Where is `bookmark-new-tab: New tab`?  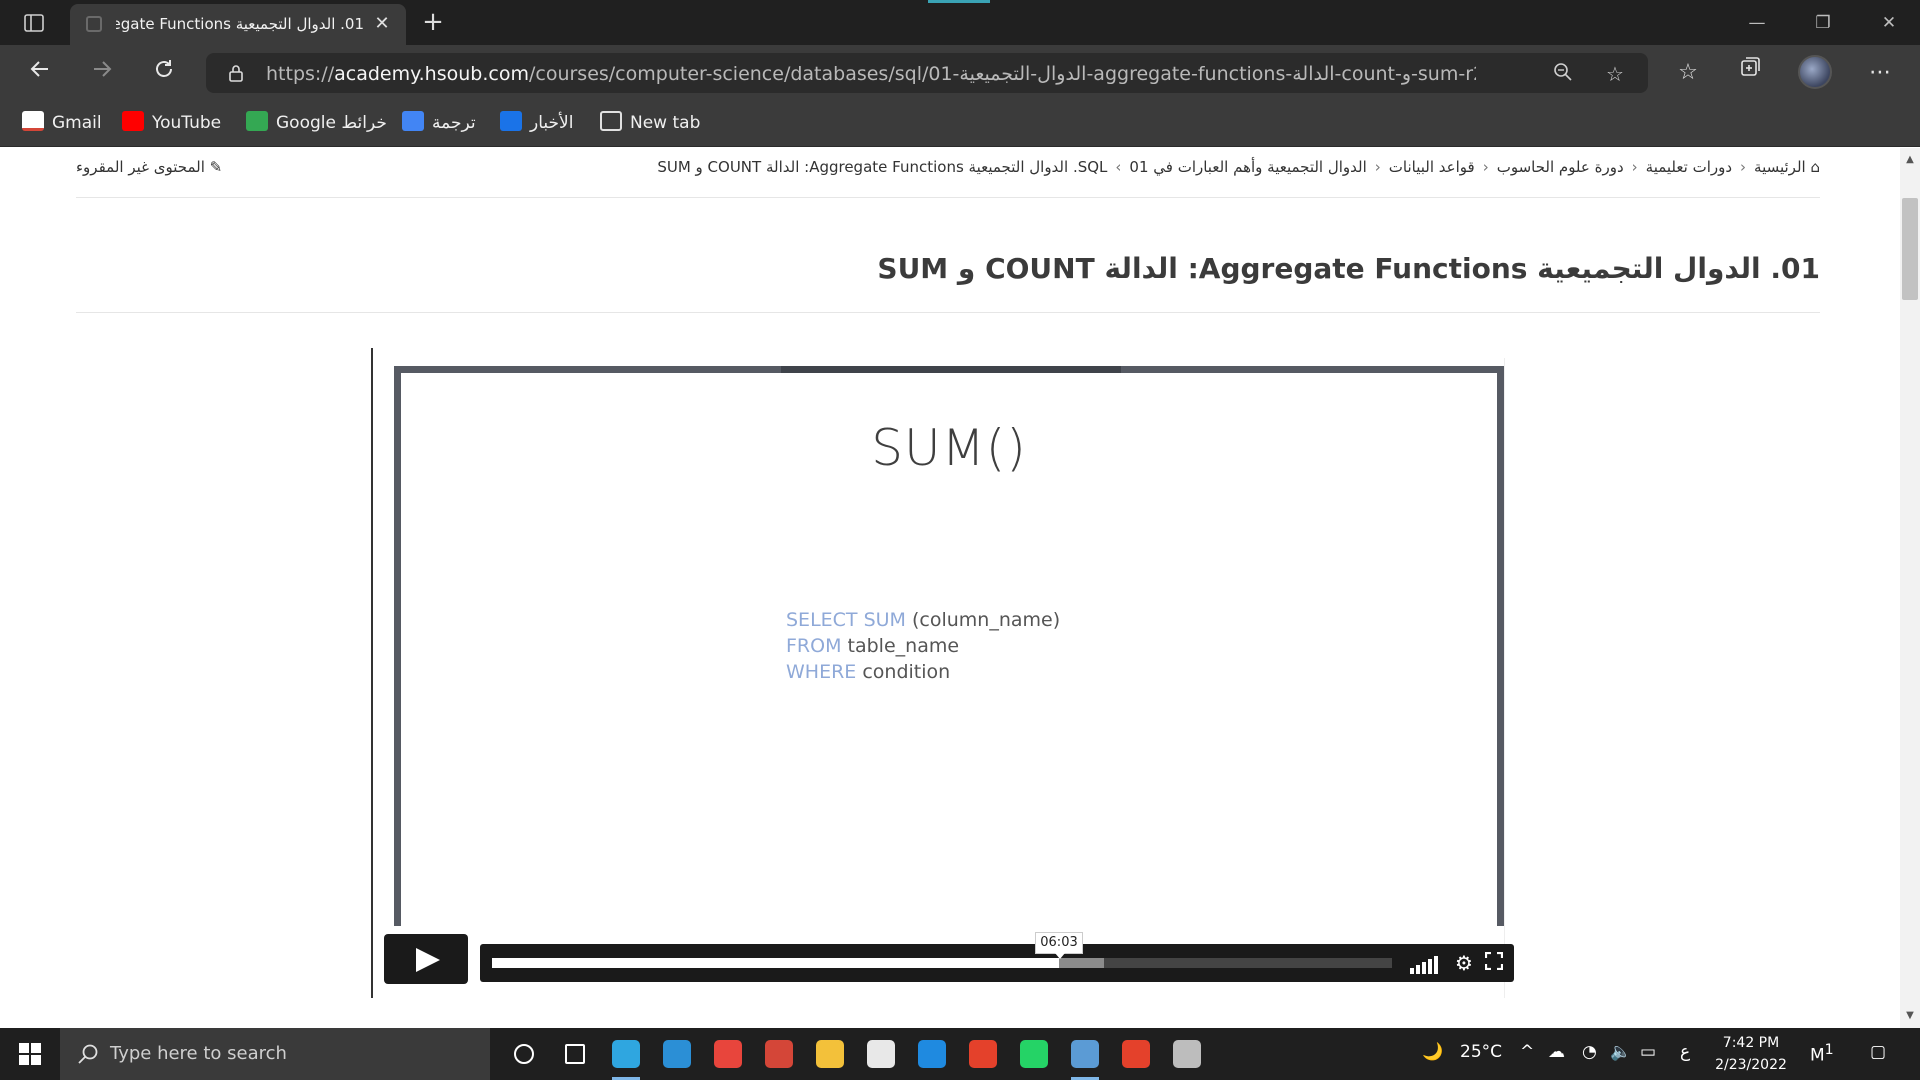
bookmark-new-tab: New tab is located at coordinates (650, 123).